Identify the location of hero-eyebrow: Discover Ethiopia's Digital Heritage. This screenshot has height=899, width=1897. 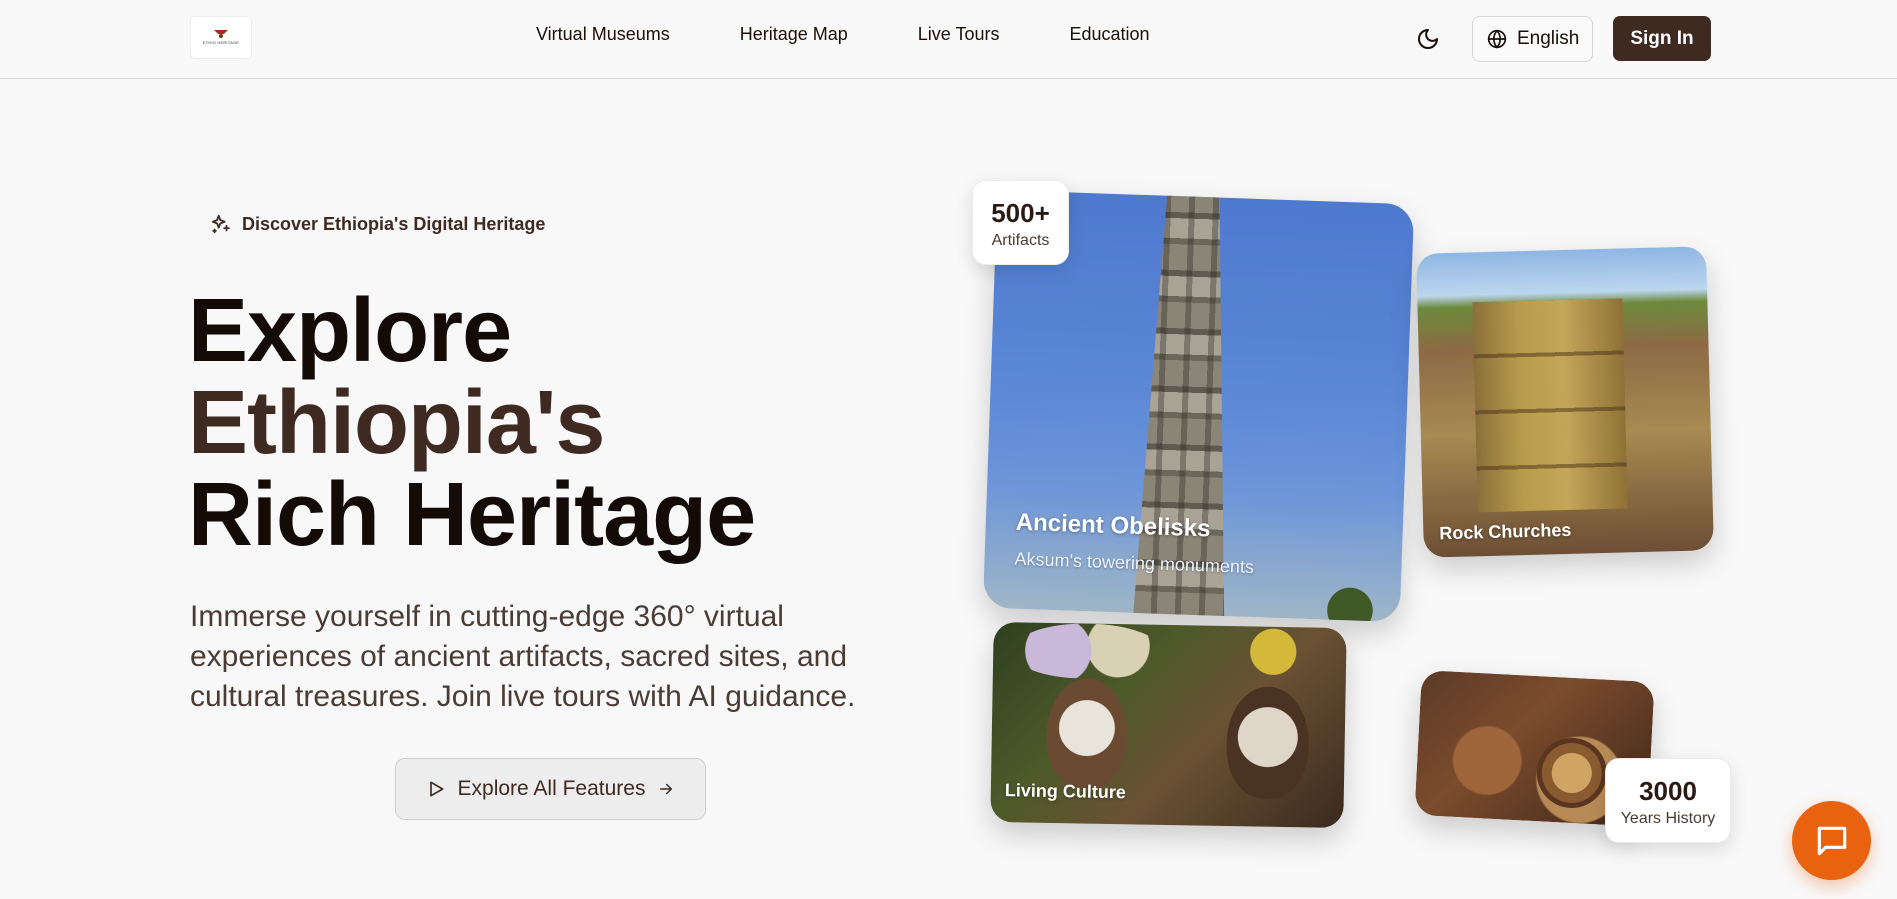
(377, 224).